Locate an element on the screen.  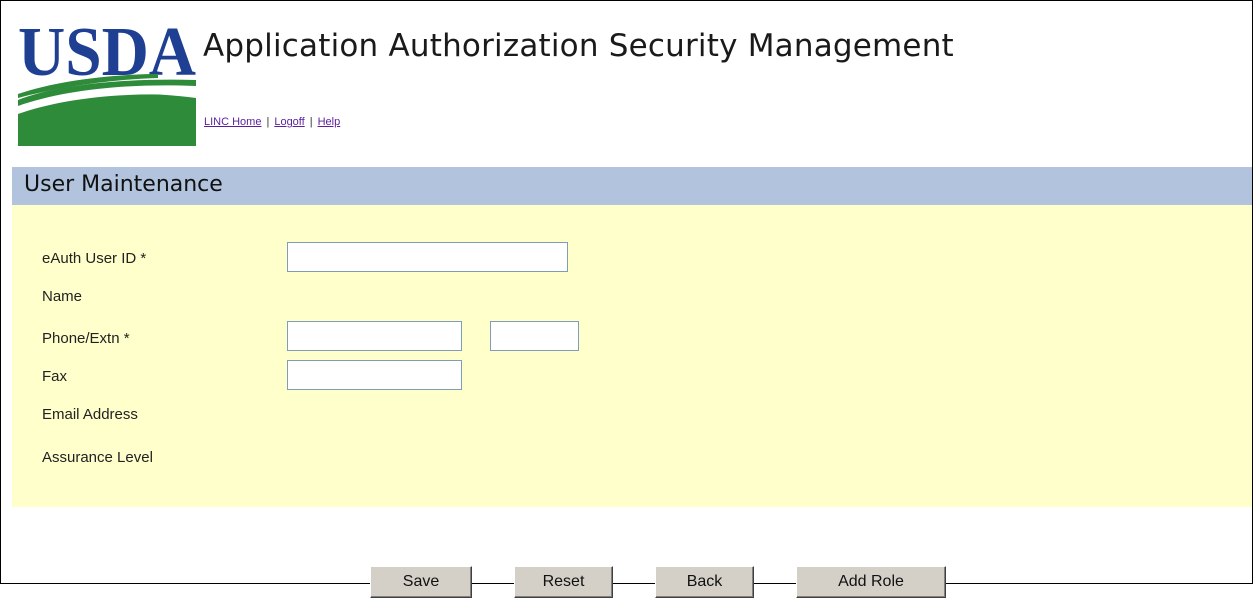
email-address-label: Email Address is located at coordinates (90, 414).